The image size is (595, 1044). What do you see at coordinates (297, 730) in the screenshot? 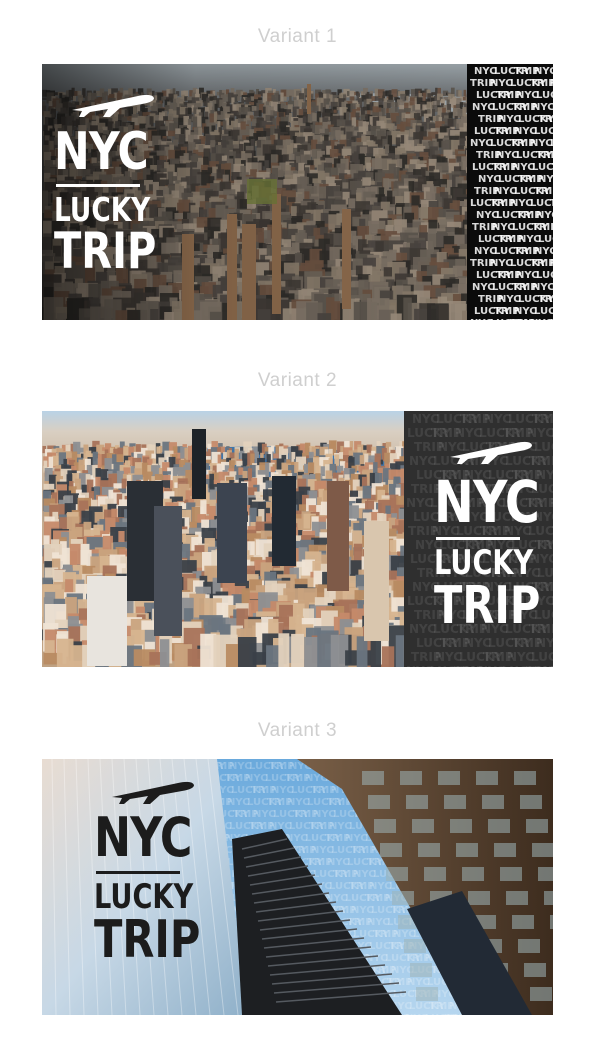
I see `variant-3-title: Variant 3` at bounding box center [297, 730].